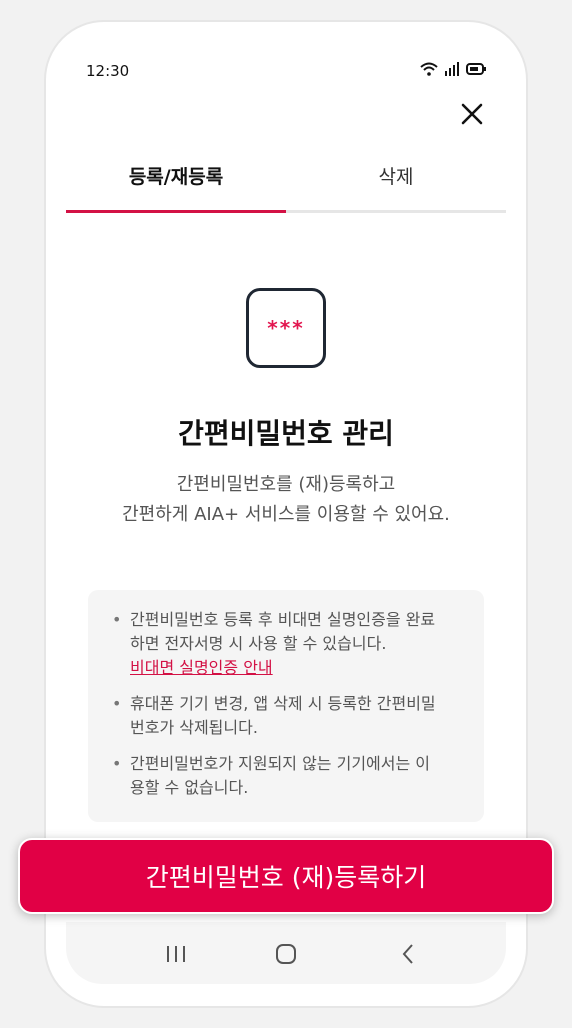  I want to click on wifi-icon, so click(429, 69).